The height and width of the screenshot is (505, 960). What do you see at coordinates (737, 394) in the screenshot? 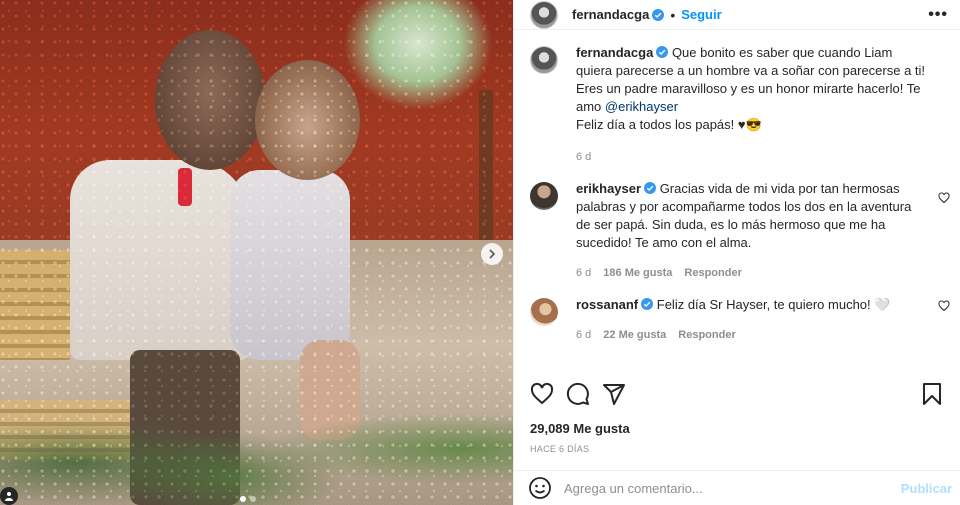
I see `action-bar` at bounding box center [737, 394].